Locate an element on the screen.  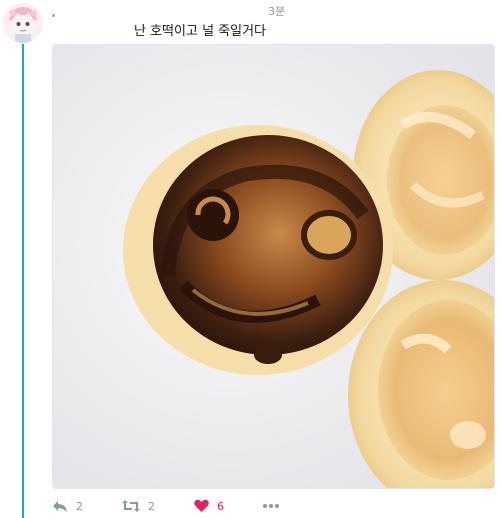
retweet-button: 2 is located at coordinates (138, 506).